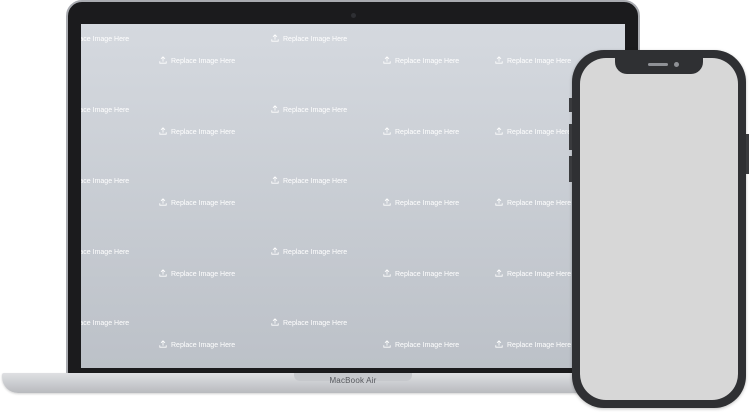  Describe the element at coordinates (570, 105) in the screenshot. I see `phone-mute-button` at that location.